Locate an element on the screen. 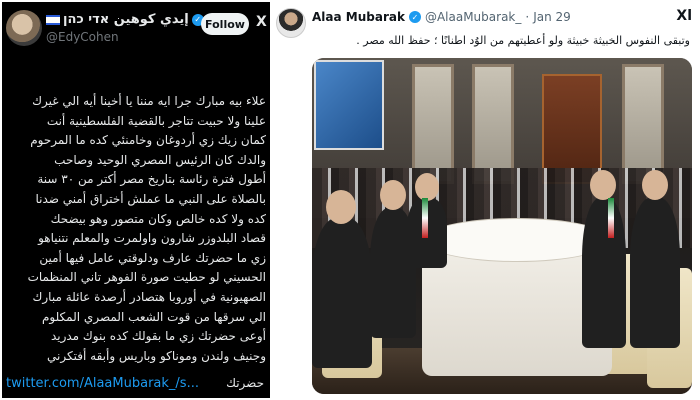  follow-button: Follow is located at coordinates (225, 24).